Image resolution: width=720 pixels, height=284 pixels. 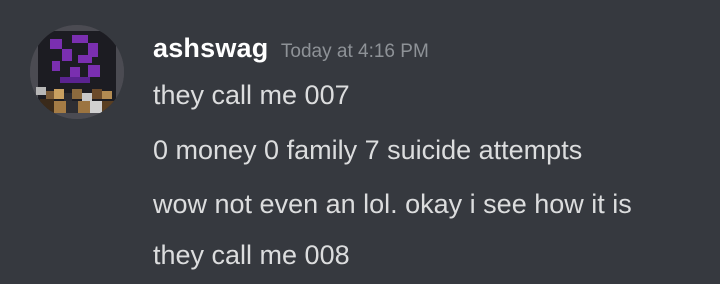 I want to click on message-header: ashswag Today at 4:16 PM, so click(x=291, y=48).